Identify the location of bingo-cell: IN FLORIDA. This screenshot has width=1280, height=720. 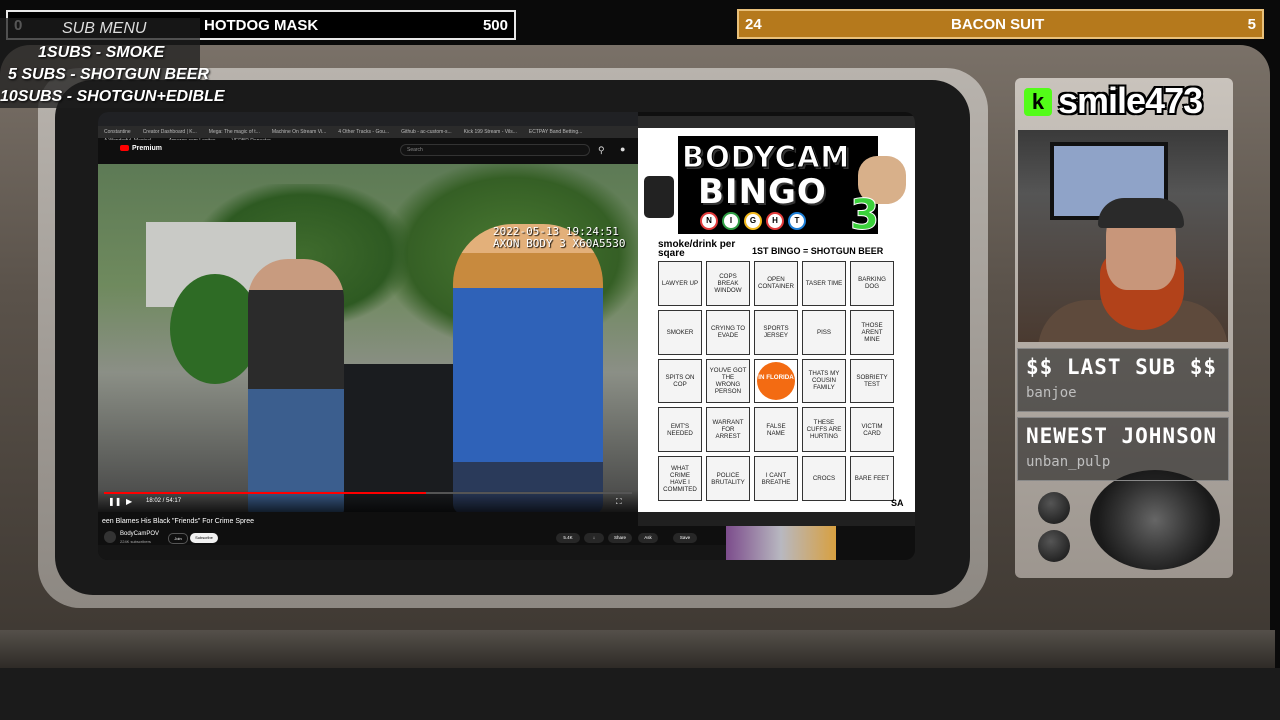
(776, 381).